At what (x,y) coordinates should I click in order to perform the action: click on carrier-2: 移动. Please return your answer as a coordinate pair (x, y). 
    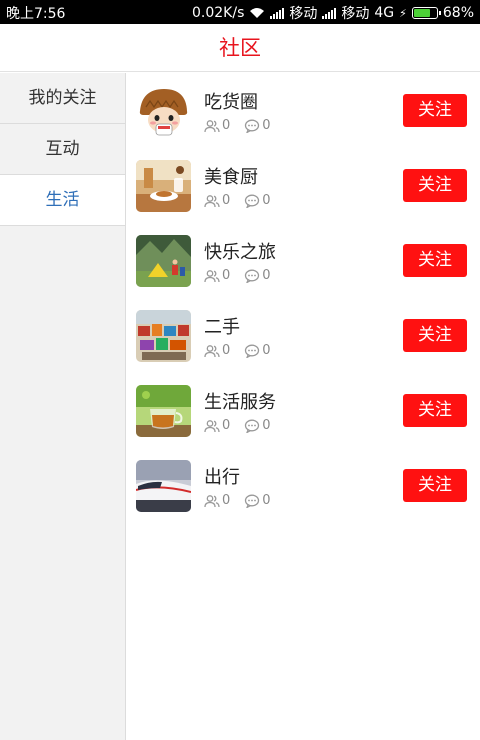
    Looking at the image, I should click on (355, 14).